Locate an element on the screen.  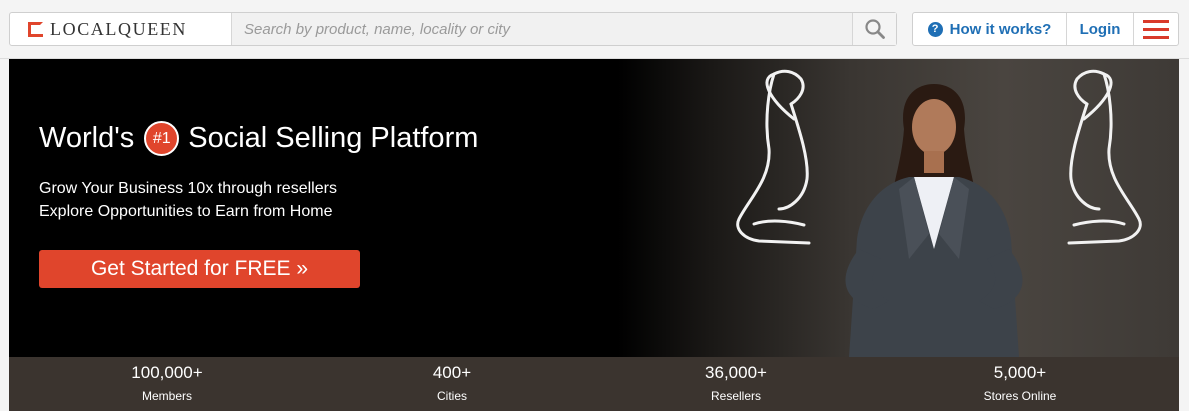
headline-text-start: World's is located at coordinates (87, 138).